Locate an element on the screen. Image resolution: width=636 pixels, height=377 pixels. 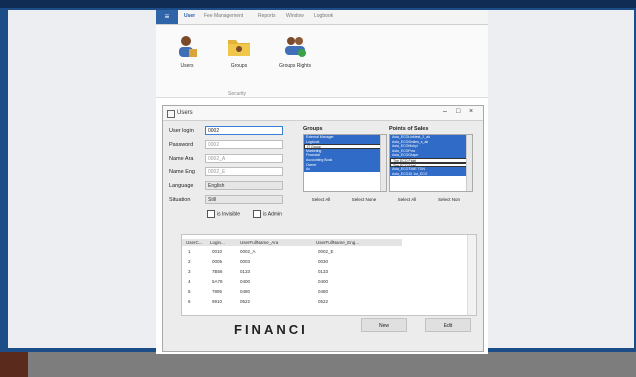
groups-header: Groups is located at coordinates (313, 129).